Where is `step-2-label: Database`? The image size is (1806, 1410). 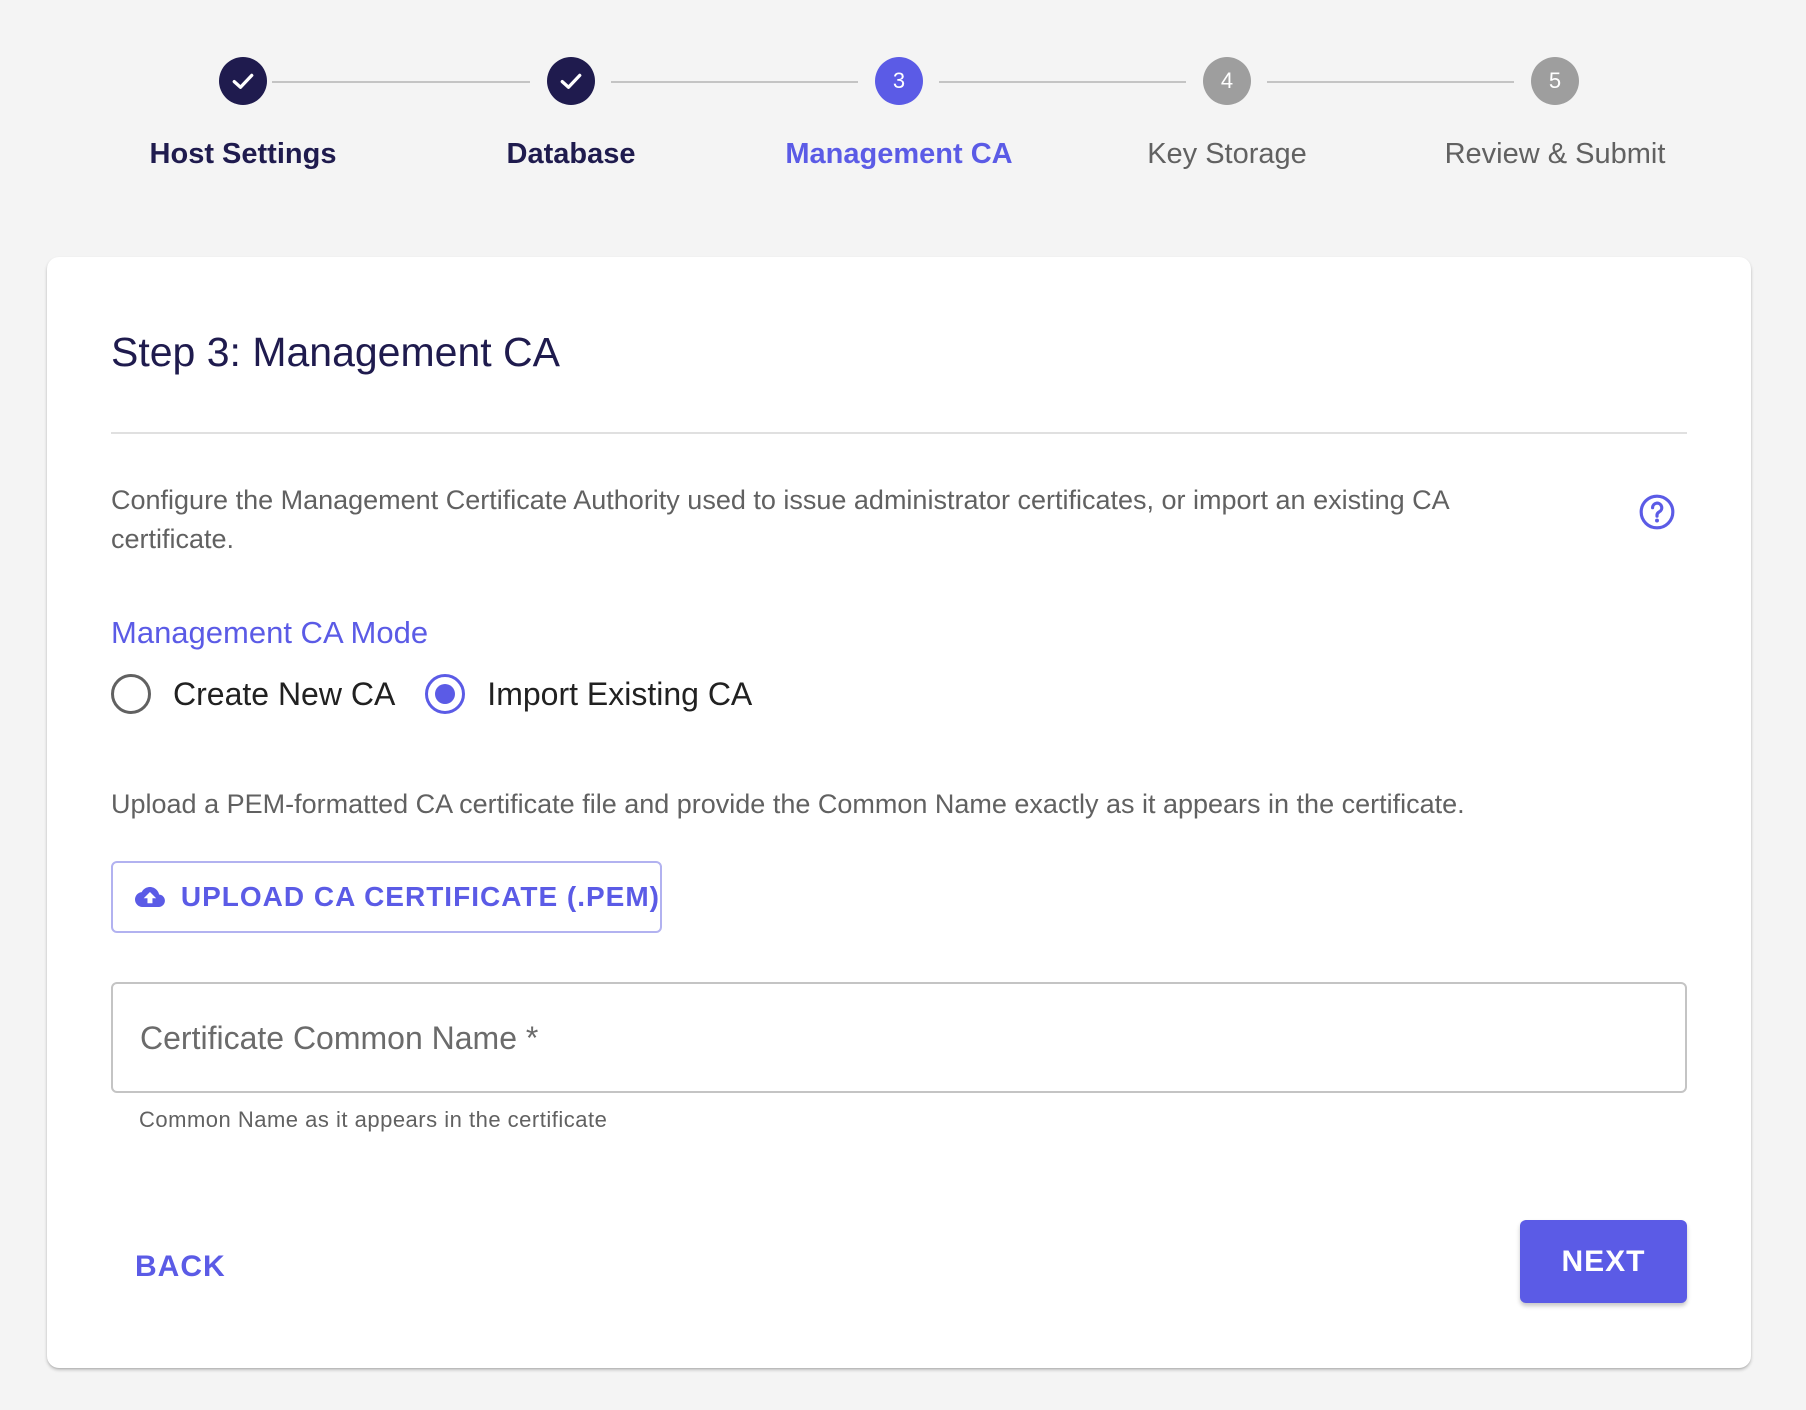
step-2-label: Database is located at coordinates (571, 154).